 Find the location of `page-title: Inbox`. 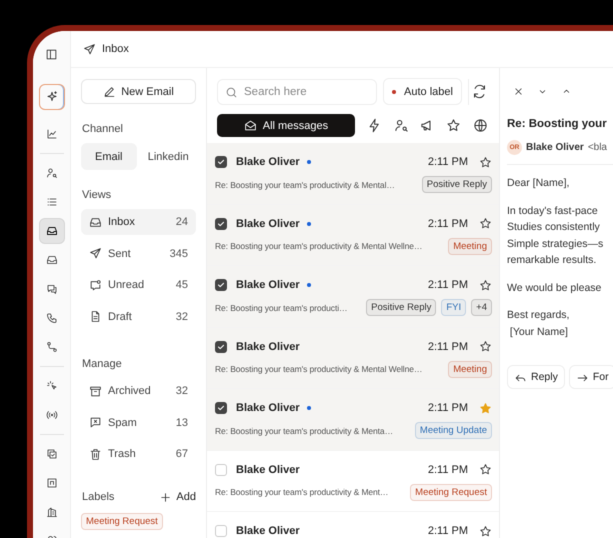

page-title: Inbox is located at coordinates (115, 49).